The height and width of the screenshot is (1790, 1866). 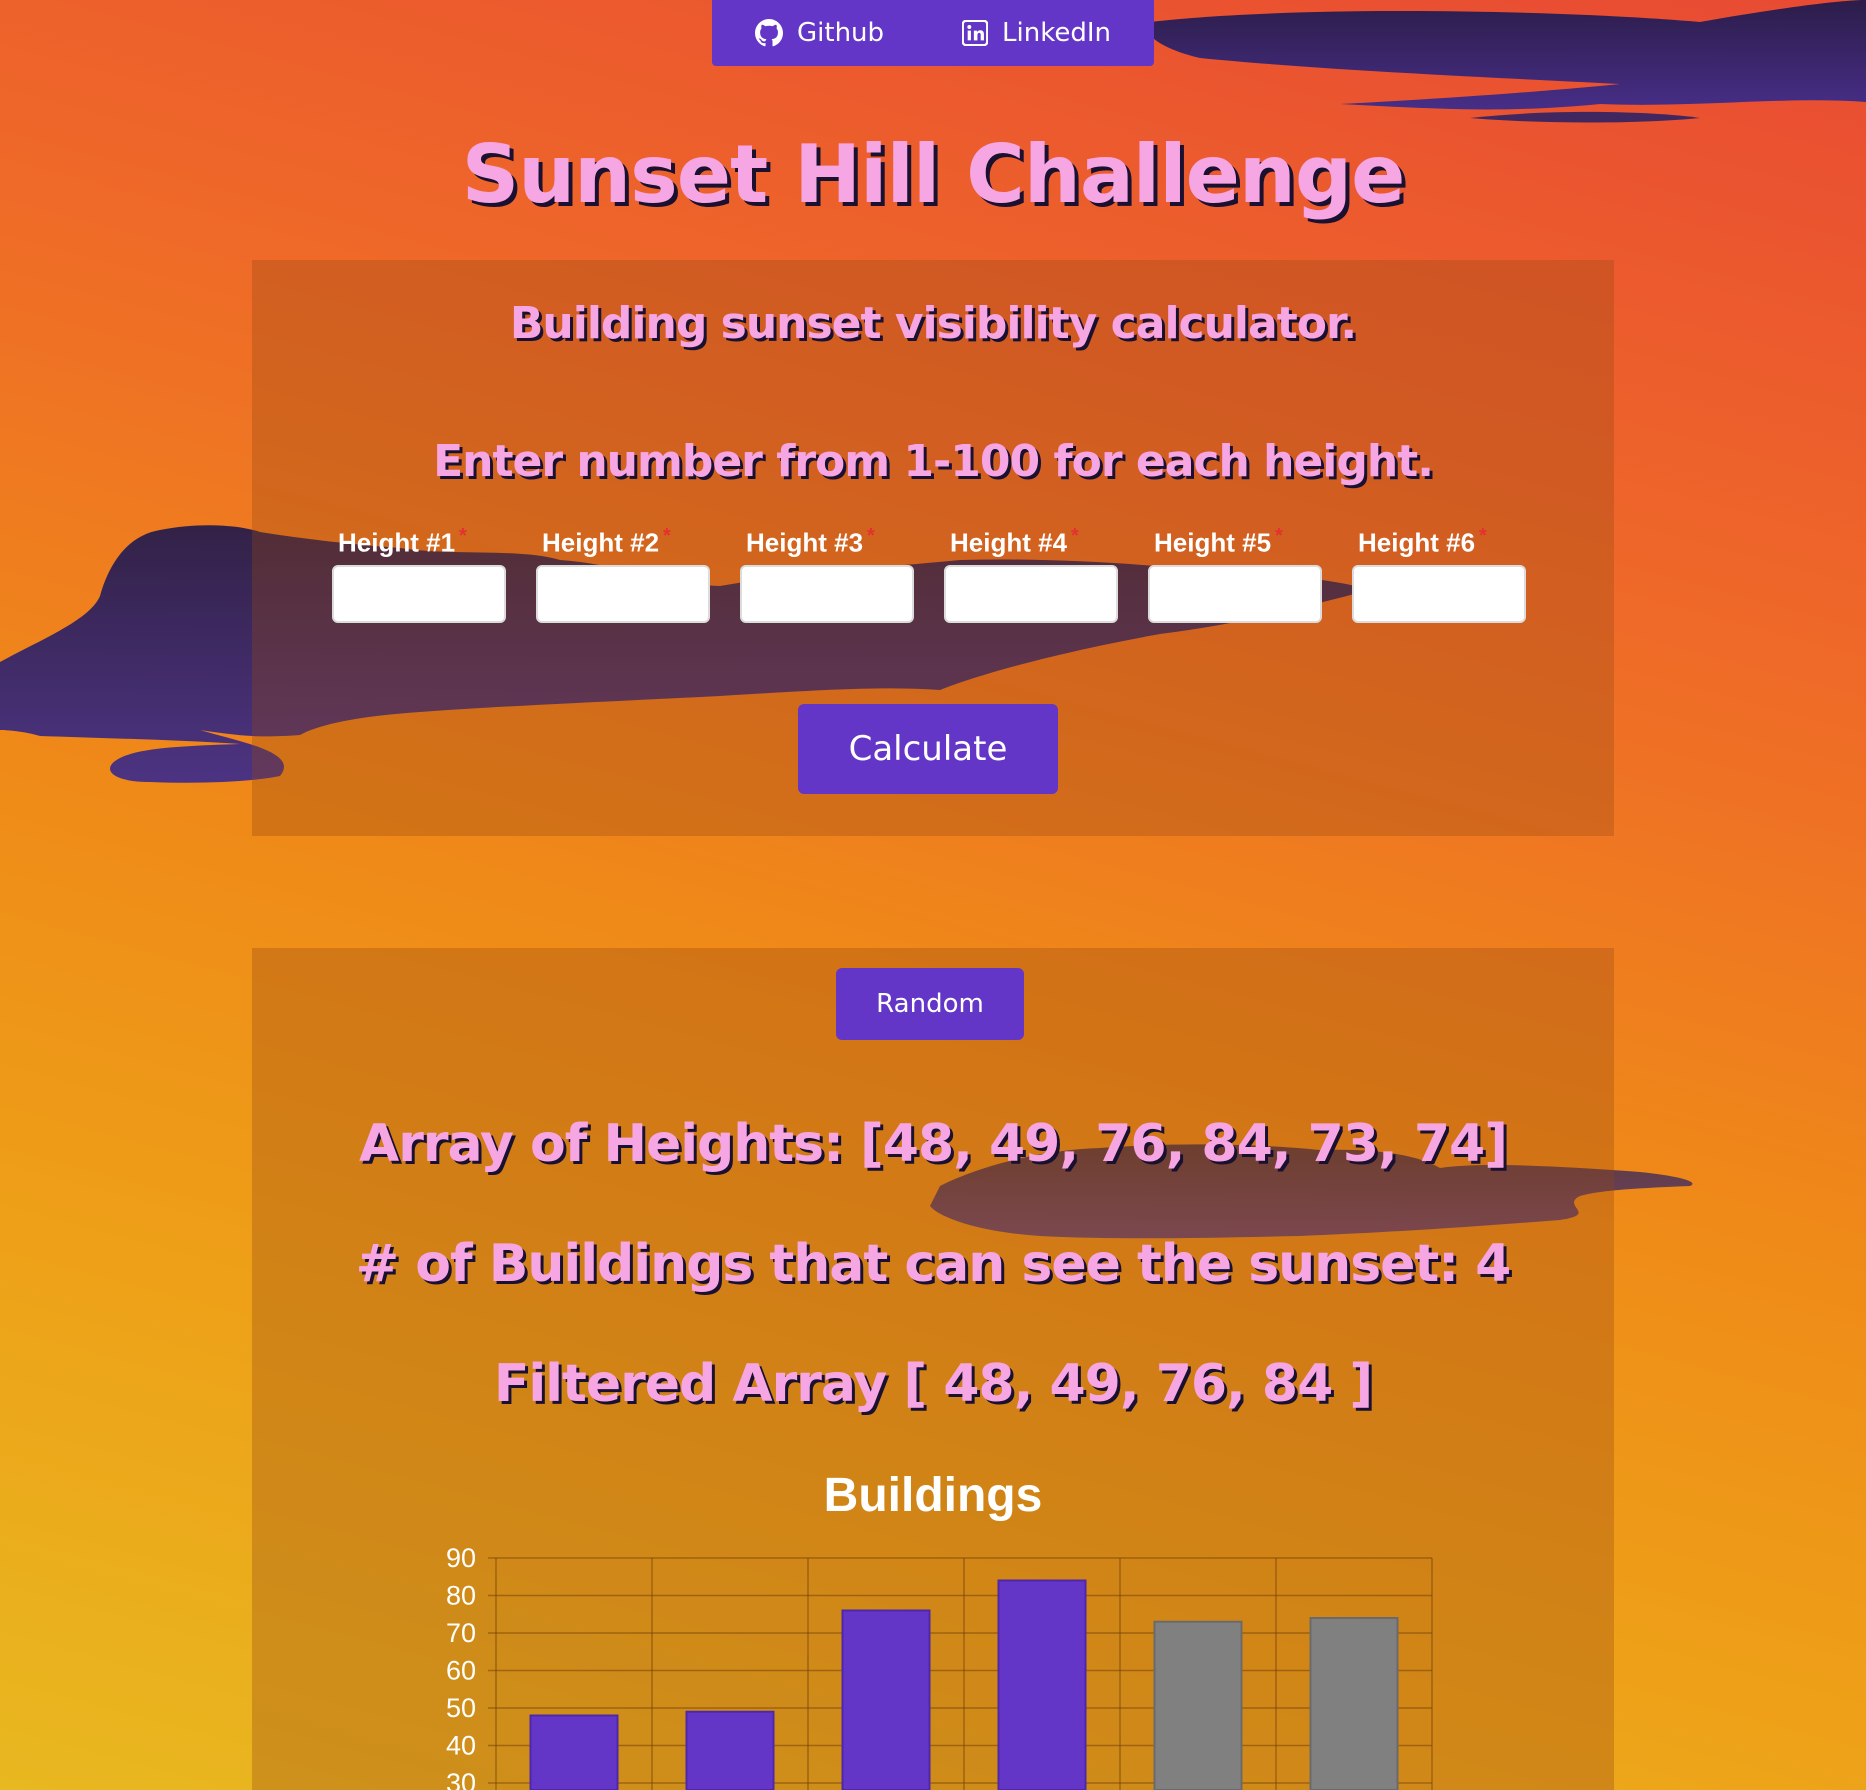 I want to click on height-label-1: Height #1 *, so click(x=402, y=541).